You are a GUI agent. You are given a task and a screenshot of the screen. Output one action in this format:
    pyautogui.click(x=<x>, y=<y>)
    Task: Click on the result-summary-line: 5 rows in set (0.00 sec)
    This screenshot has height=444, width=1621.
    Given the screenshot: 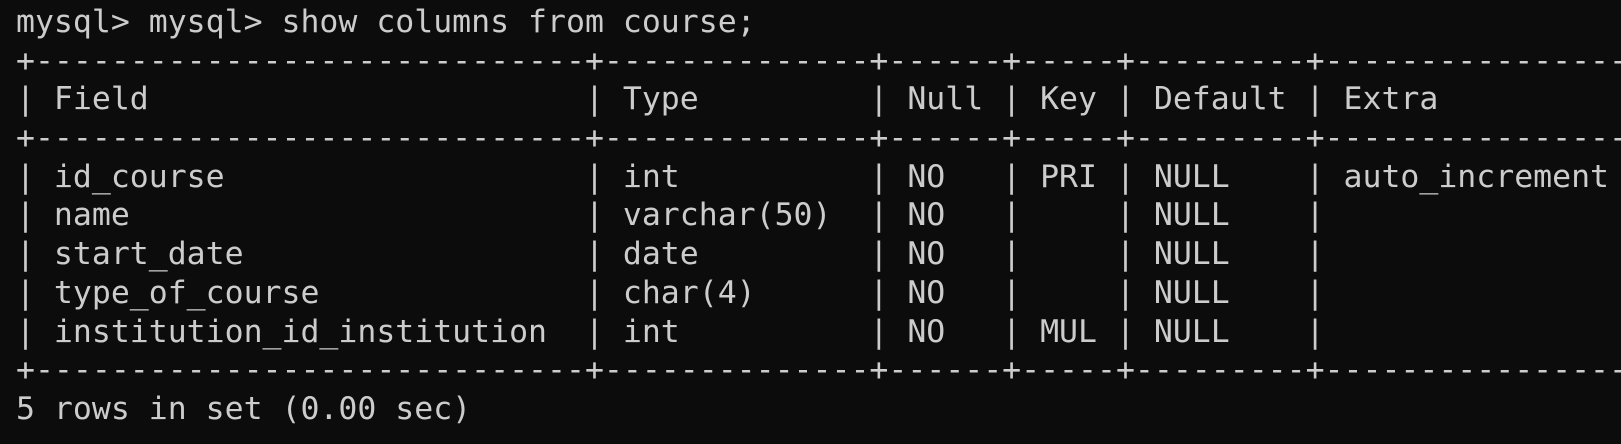 What is the action you would take?
    pyautogui.click(x=244, y=408)
    